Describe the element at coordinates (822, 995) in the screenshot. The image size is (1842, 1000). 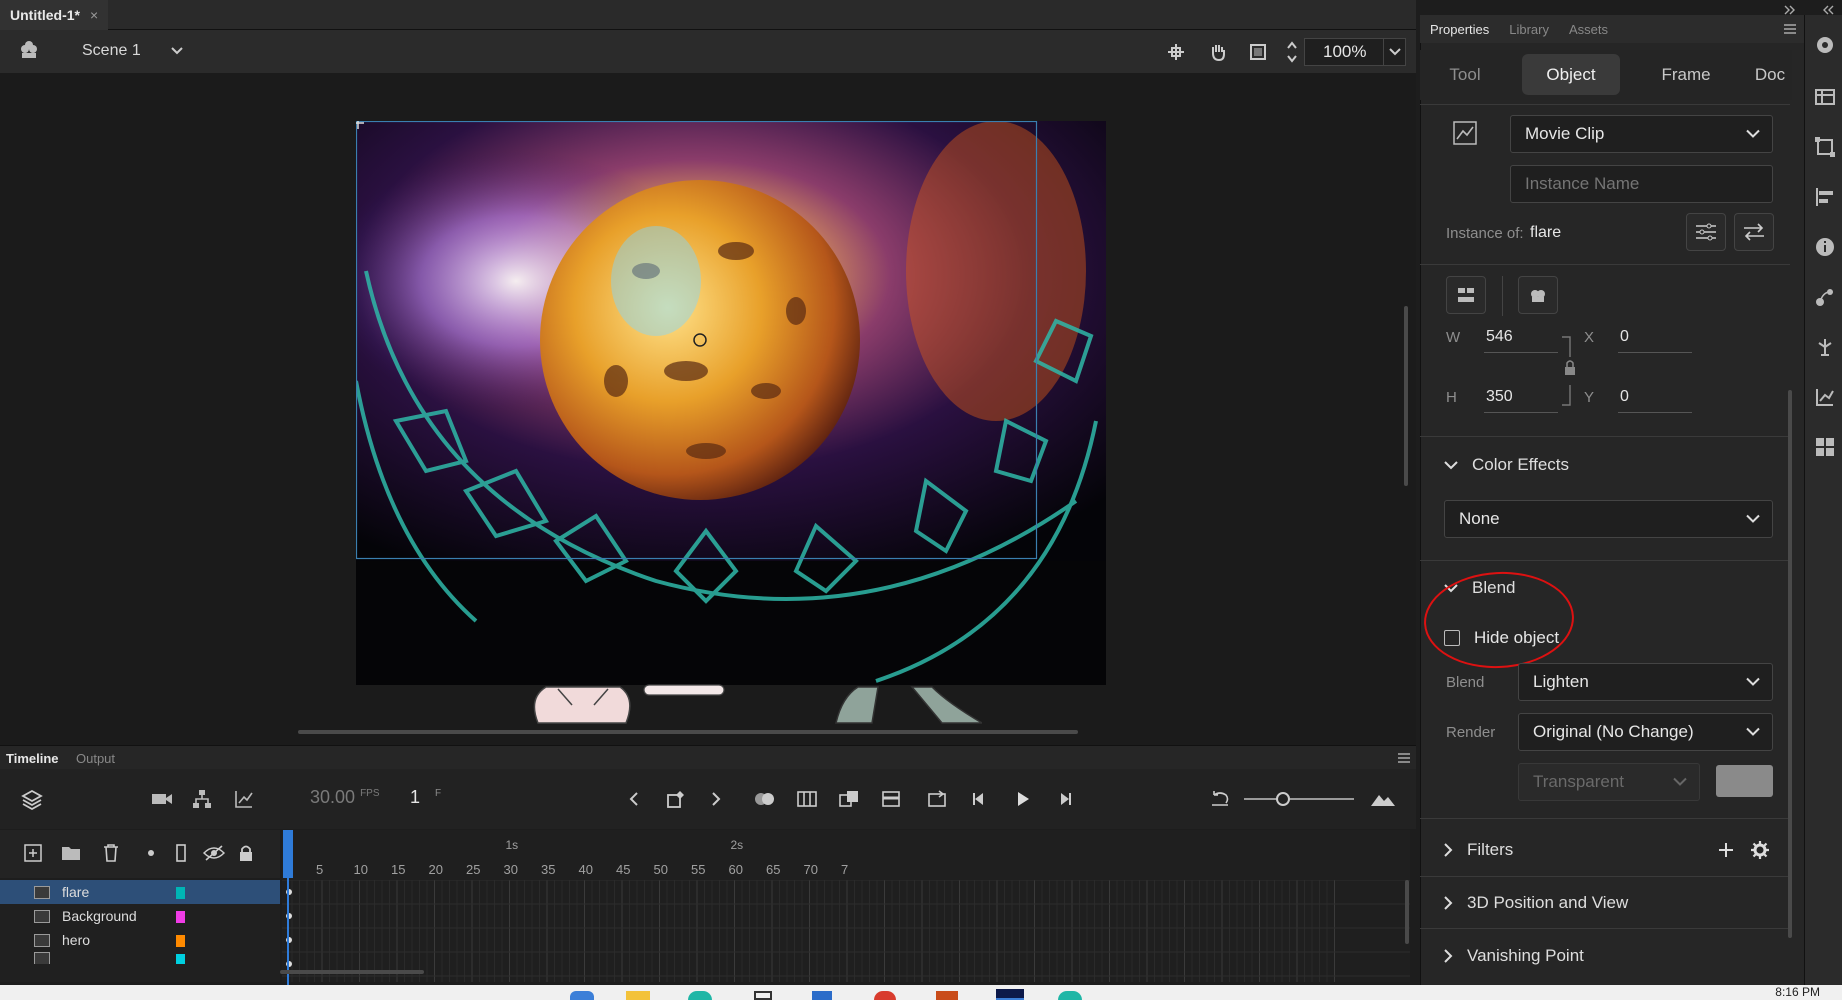
I see `taskbar-store-icon` at that location.